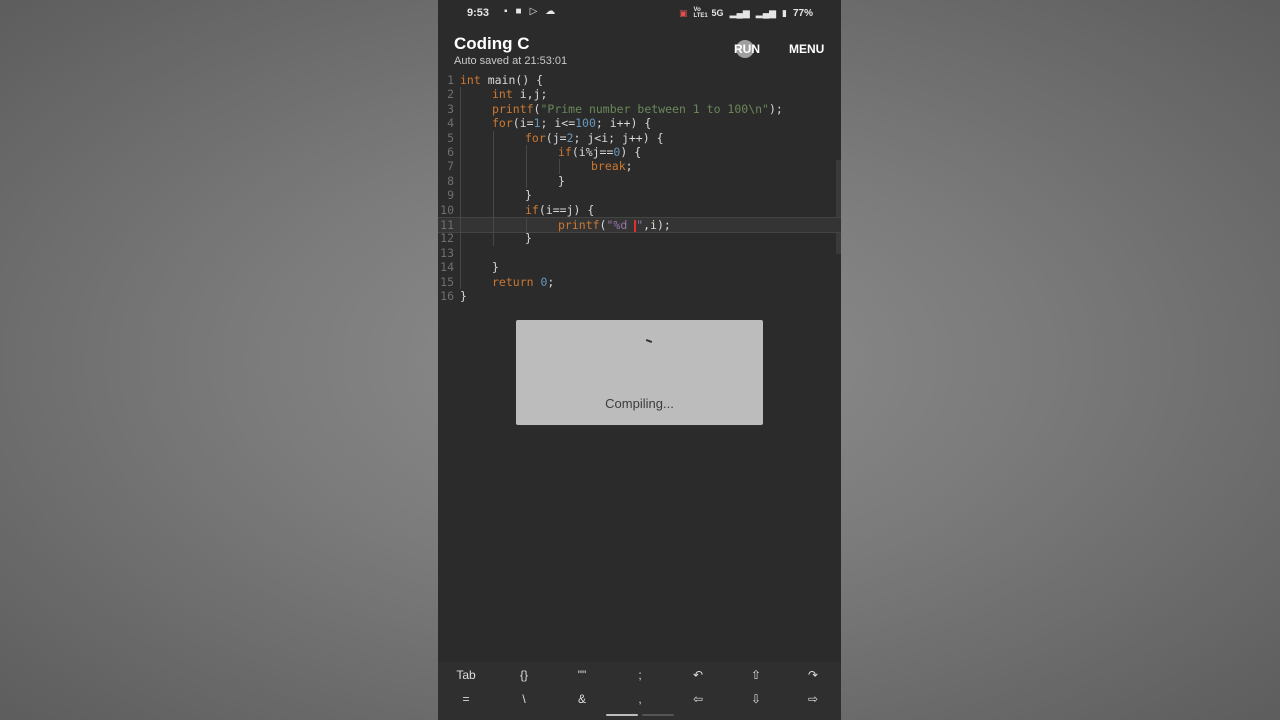 The image size is (1280, 720). What do you see at coordinates (813, 675) in the screenshot?
I see `redo-icon: ↷` at bounding box center [813, 675].